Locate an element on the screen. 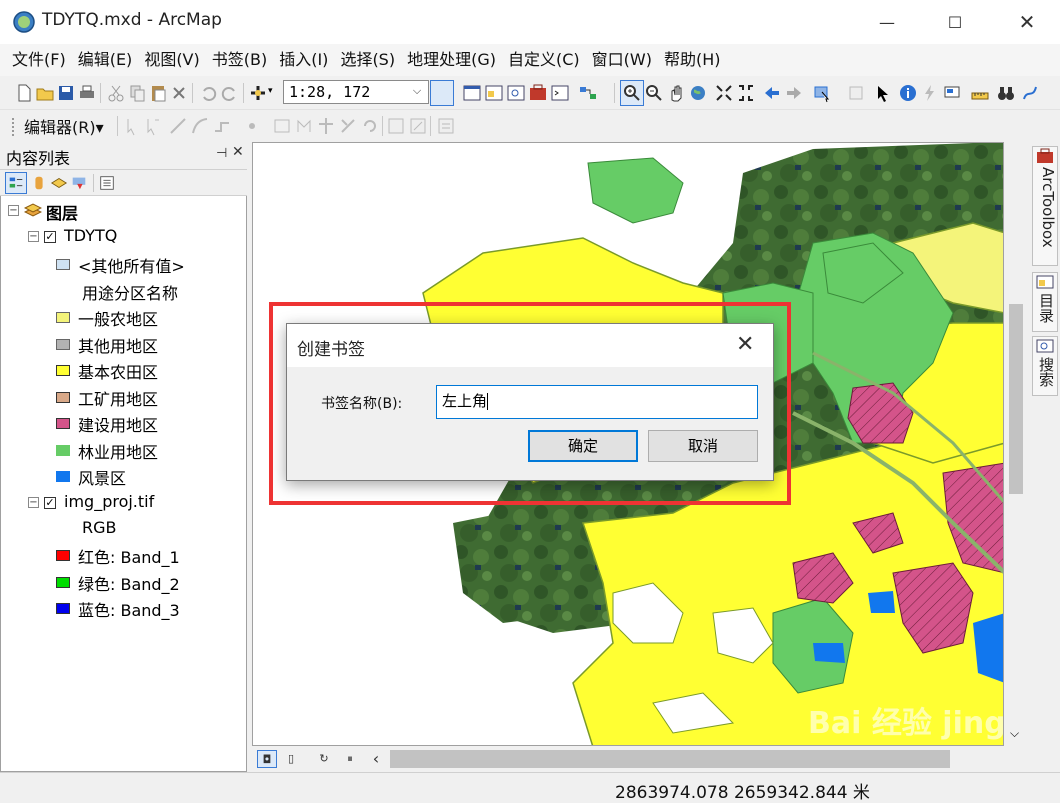 The height and width of the screenshot is (803, 1060). measure-ruler-icon is located at coordinates (980, 93).